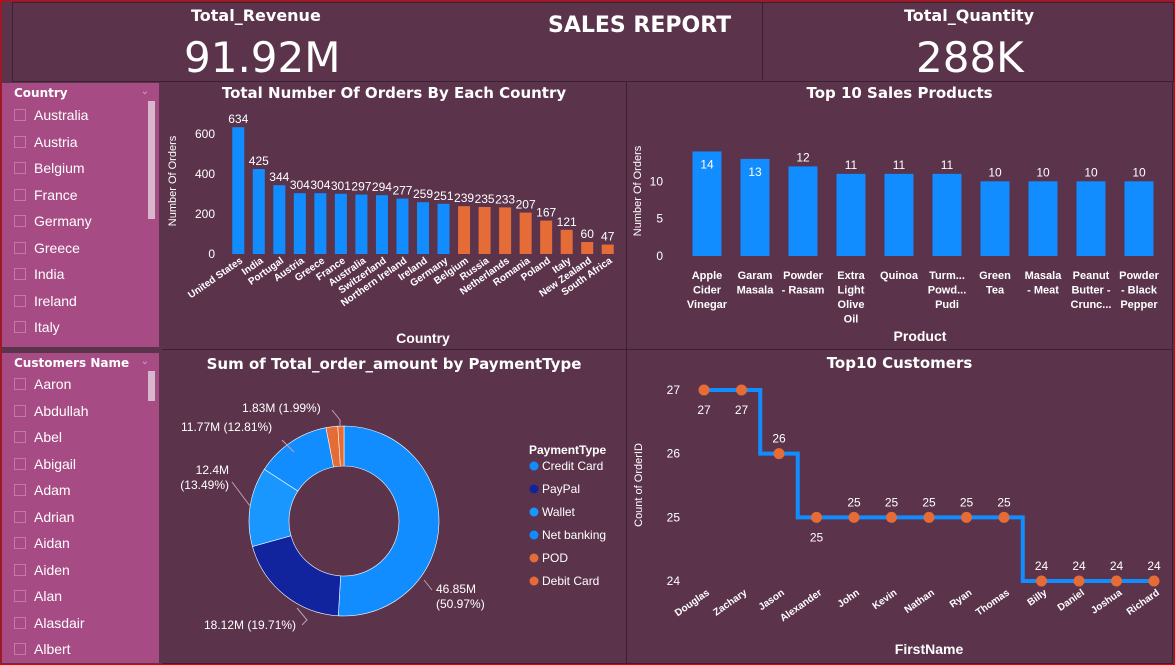 The width and height of the screenshot is (1175, 665). I want to click on customer-slicer-item: Abdullah, so click(51, 411).